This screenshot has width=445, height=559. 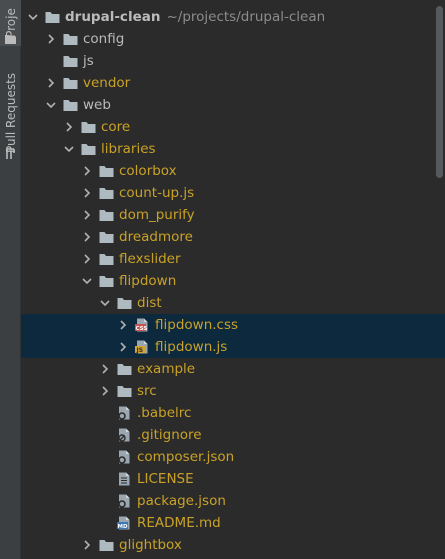 What do you see at coordinates (233, 303) in the screenshot?
I see `tree-folder-row: dist` at bounding box center [233, 303].